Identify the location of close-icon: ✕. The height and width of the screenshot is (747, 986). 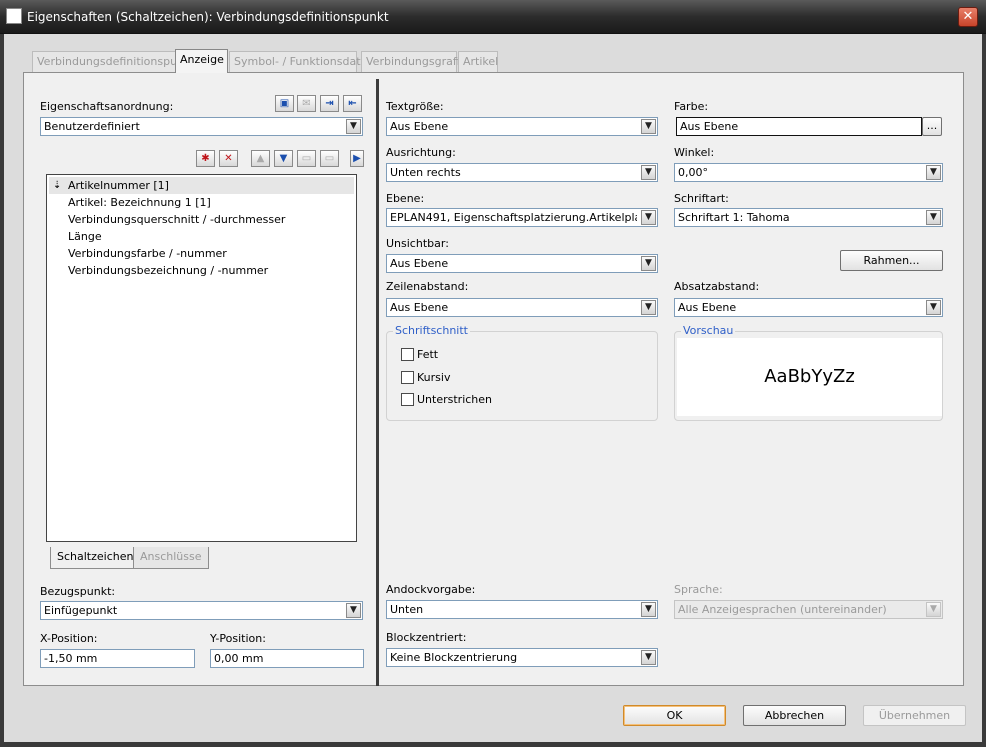
(968, 17).